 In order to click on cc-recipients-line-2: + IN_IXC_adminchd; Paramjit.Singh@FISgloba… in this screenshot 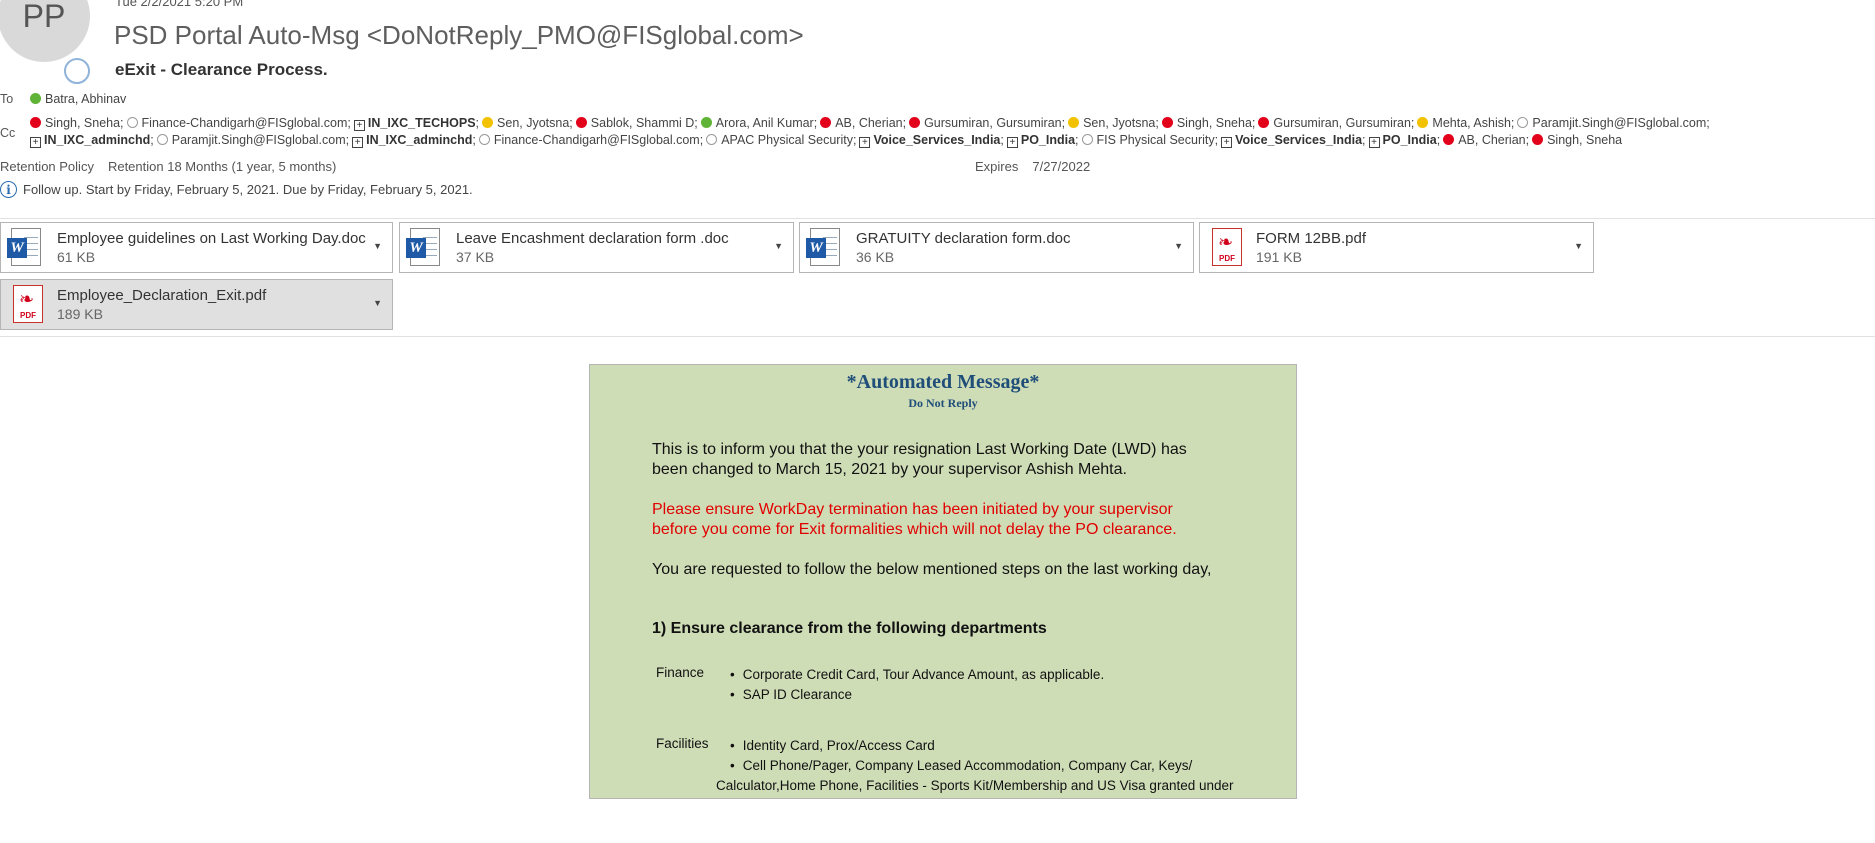, I will do `click(827, 140)`.